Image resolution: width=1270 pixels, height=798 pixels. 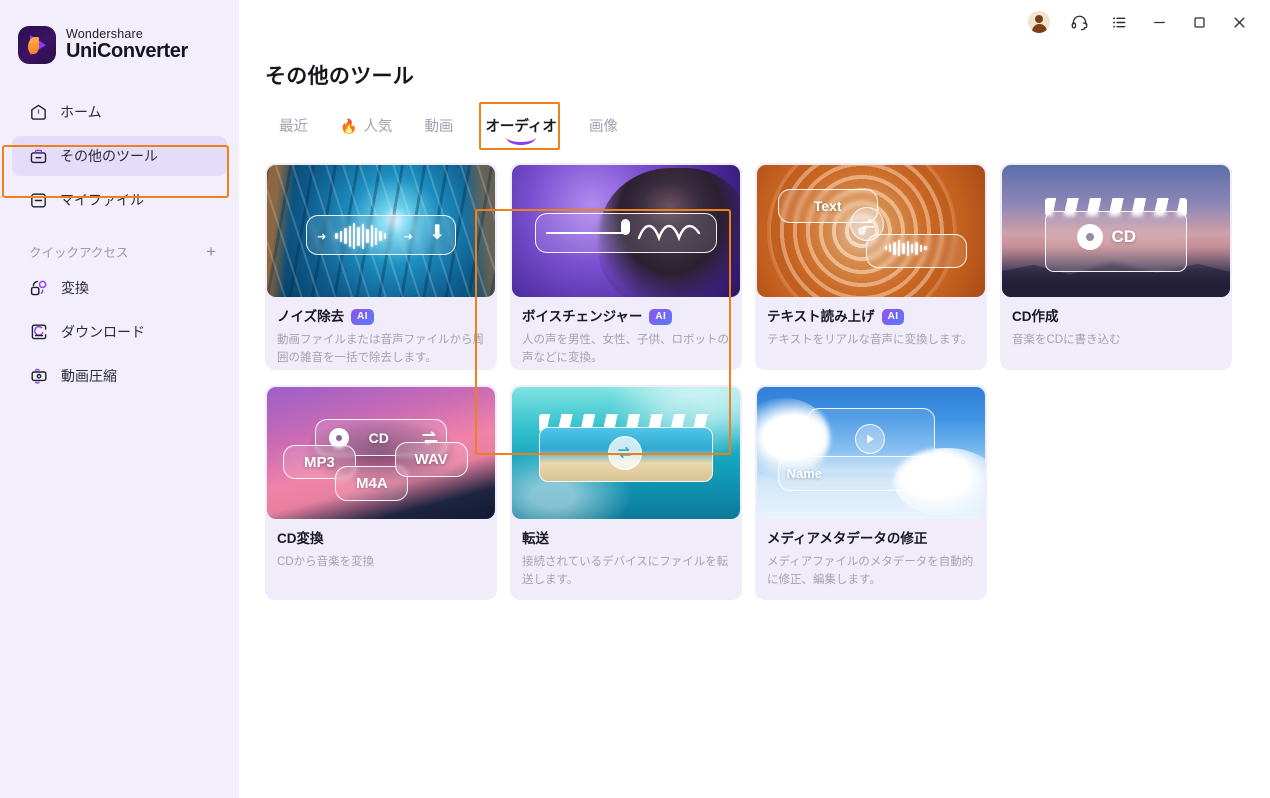 What do you see at coordinates (37, 45) in the screenshot?
I see `uniconverter-logo-icon` at bounding box center [37, 45].